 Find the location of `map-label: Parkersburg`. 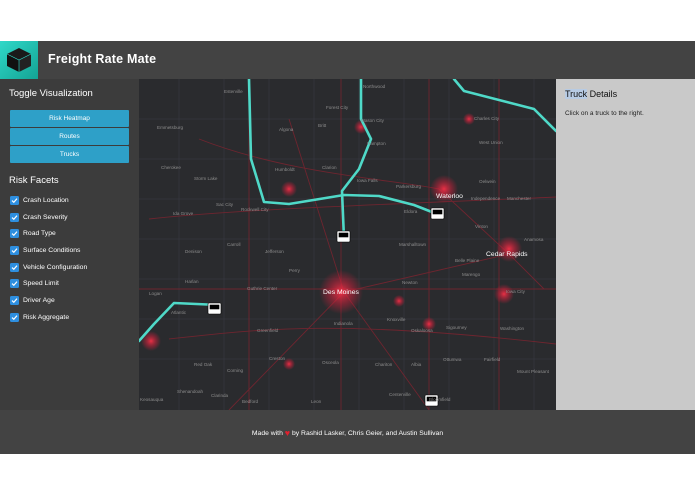

map-label: Parkersburg is located at coordinates (409, 186).